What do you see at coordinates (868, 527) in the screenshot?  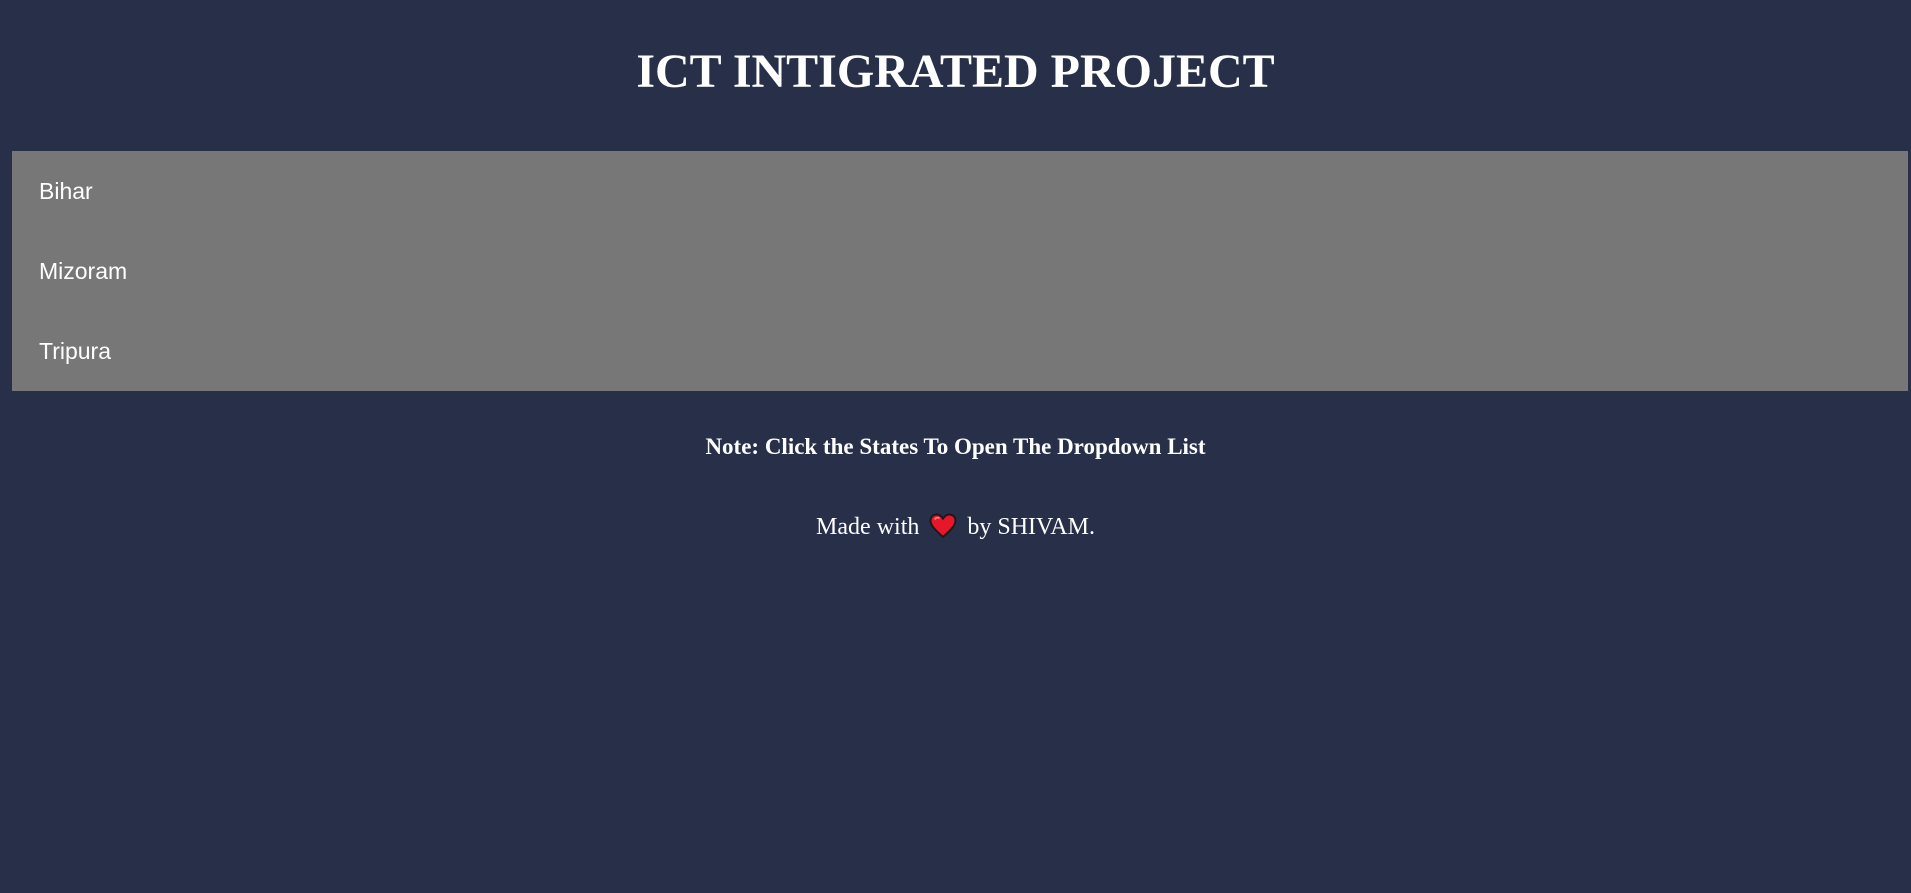 I see `credit-prefix: Made with` at bounding box center [868, 527].